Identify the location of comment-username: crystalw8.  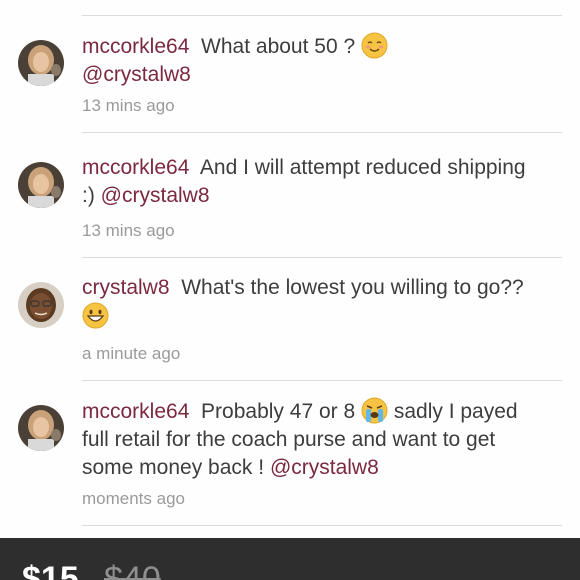
(126, 287).